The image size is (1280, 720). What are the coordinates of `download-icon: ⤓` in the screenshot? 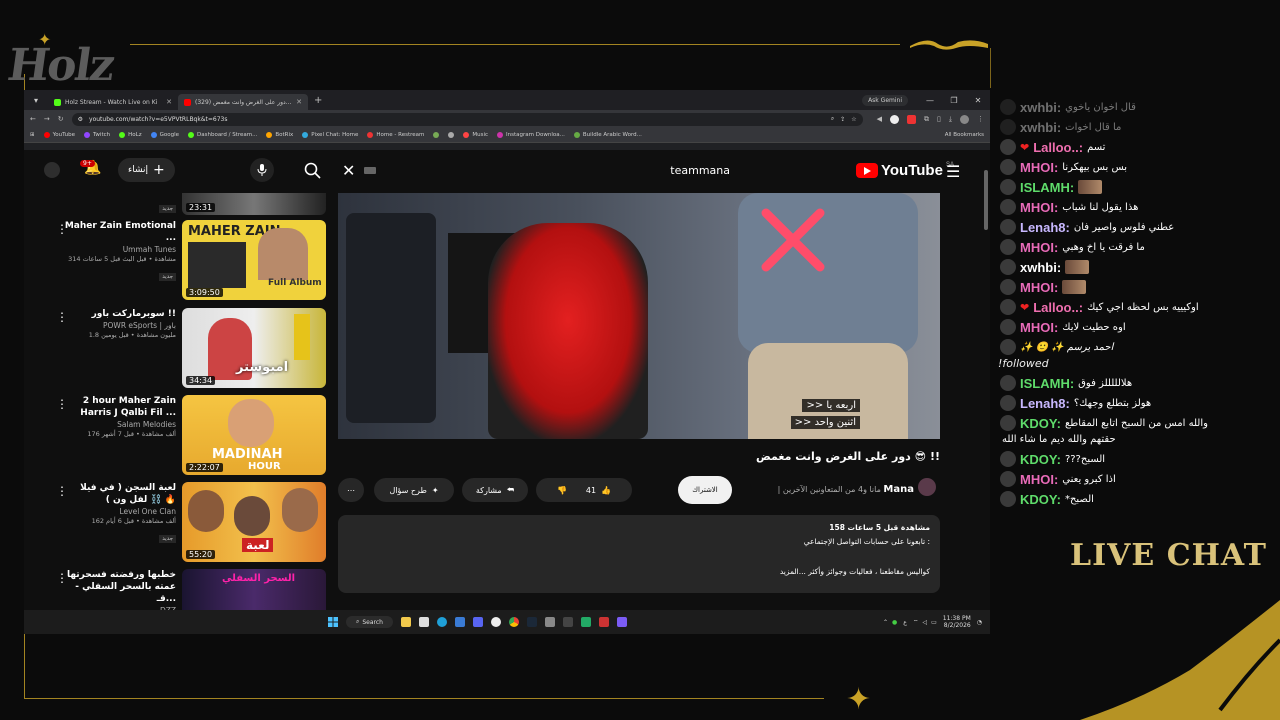 It's located at (950, 119).